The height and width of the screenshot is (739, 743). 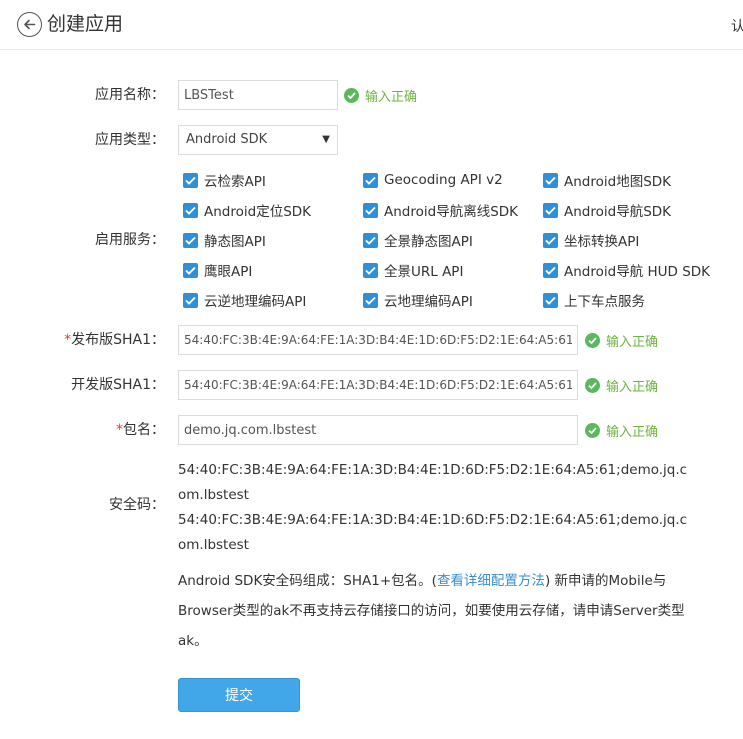 I want to click on service-checkbox: Android定位SDK, so click(x=247, y=210).